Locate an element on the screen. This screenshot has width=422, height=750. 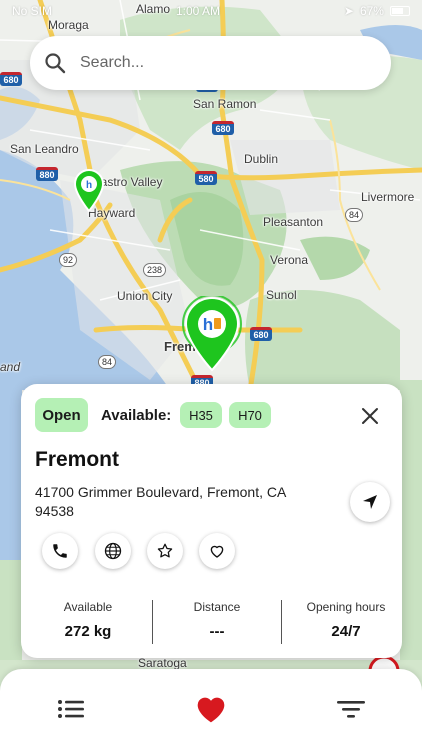
stat-distance: Distance --- is located at coordinates (217, 620).